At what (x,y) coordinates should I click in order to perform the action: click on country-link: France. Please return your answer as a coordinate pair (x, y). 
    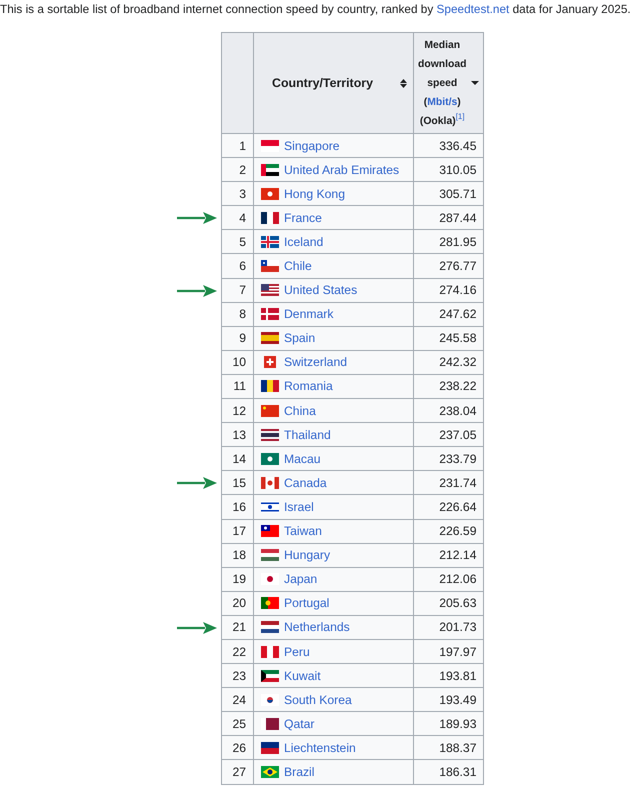
    Looking at the image, I should click on (303, 217).